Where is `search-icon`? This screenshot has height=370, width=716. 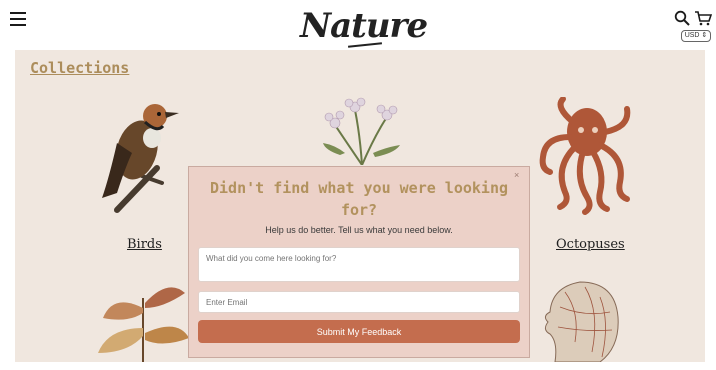 search-icon is located at coordinates (682, 18).